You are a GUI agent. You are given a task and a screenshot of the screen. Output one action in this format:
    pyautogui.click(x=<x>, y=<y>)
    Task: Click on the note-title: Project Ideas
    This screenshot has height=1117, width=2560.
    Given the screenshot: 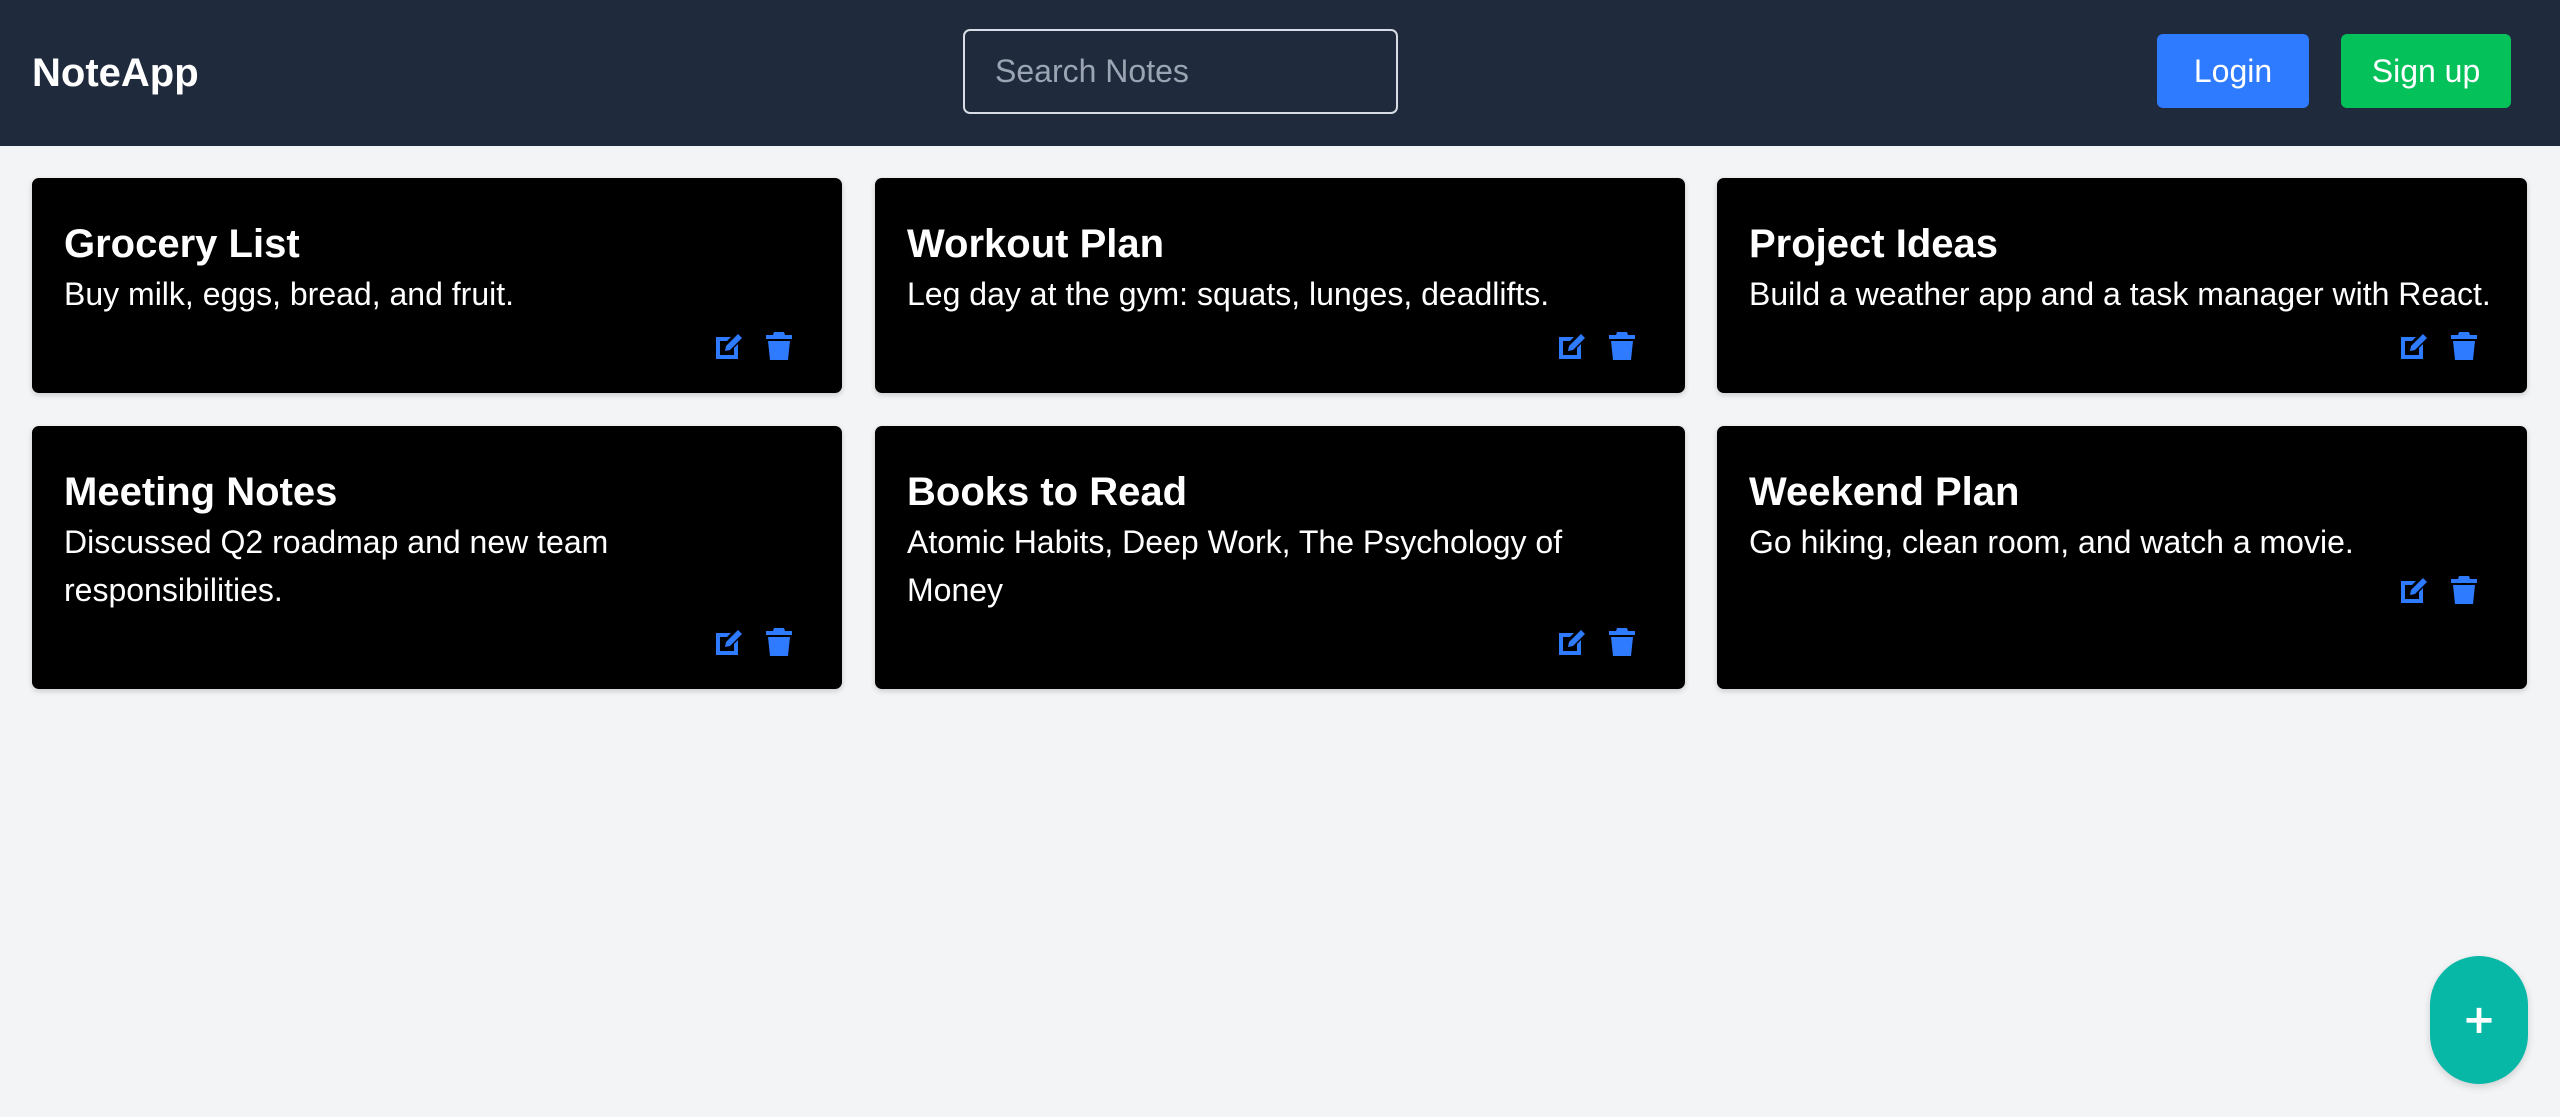 What is the action you would take?
    pyautogui.click(x=1874, y=244)
    